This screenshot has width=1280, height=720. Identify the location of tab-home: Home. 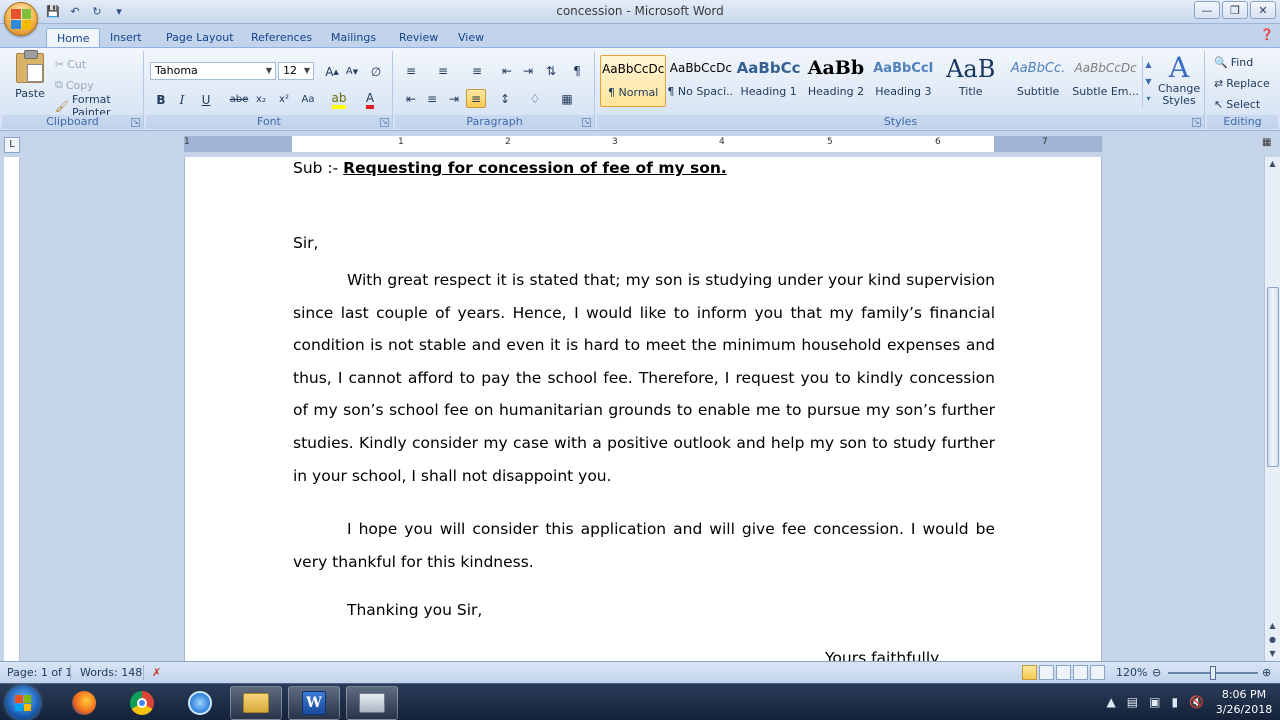
(73, 38).